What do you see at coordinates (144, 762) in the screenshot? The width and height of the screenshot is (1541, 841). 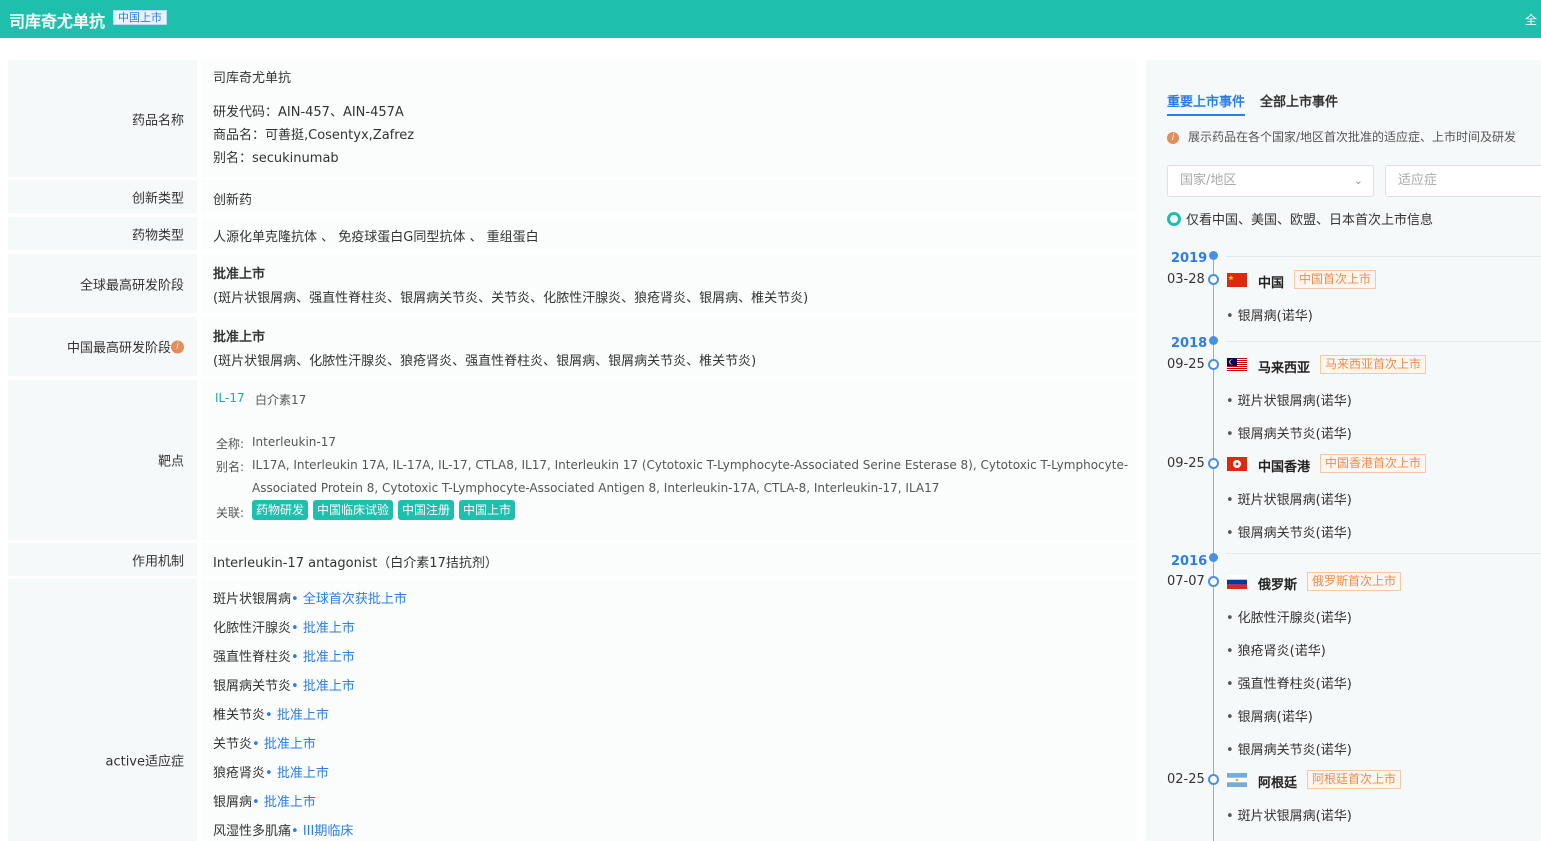 I see `label-indications: active适应症` at bounding box center [144, 762].